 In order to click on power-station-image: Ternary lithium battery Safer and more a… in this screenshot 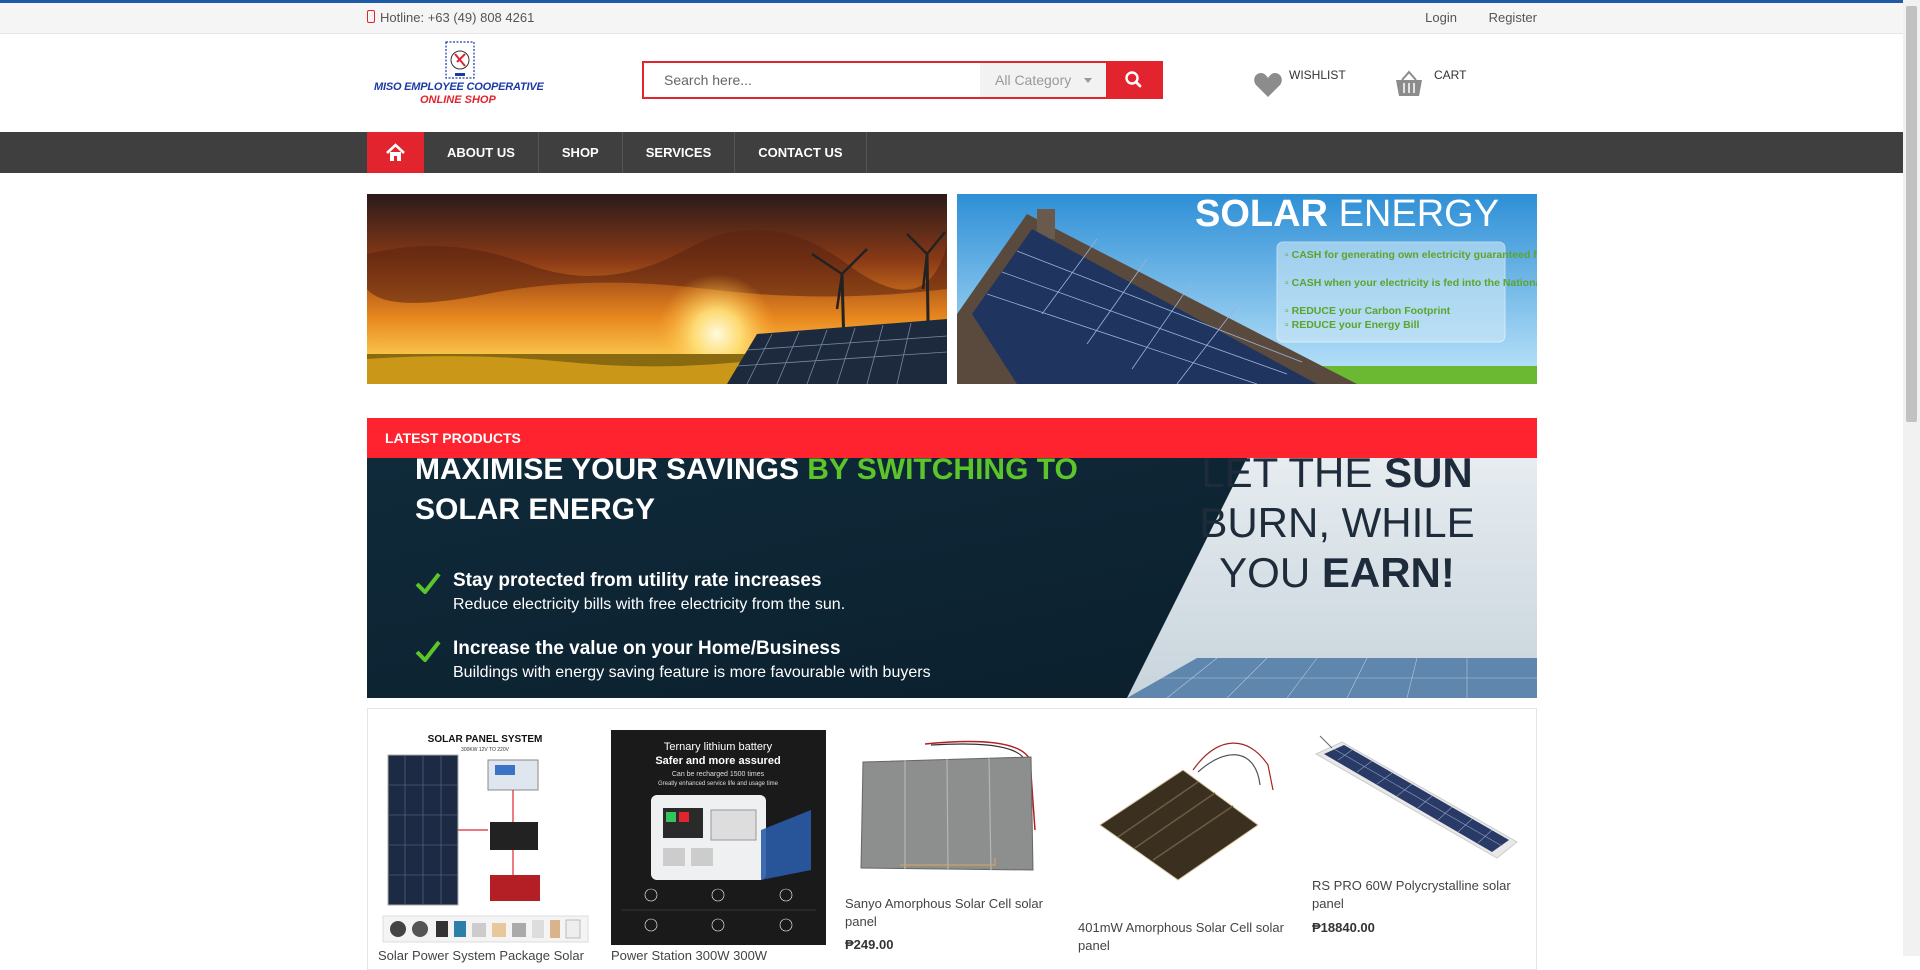, I will do `click(718, 837)`.